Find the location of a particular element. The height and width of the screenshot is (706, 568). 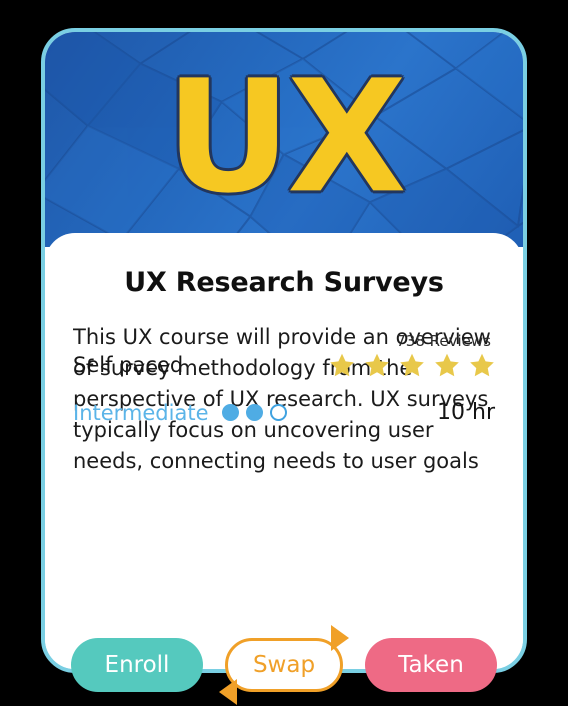

swap-button: Swap is located at coordinates (284, 665).